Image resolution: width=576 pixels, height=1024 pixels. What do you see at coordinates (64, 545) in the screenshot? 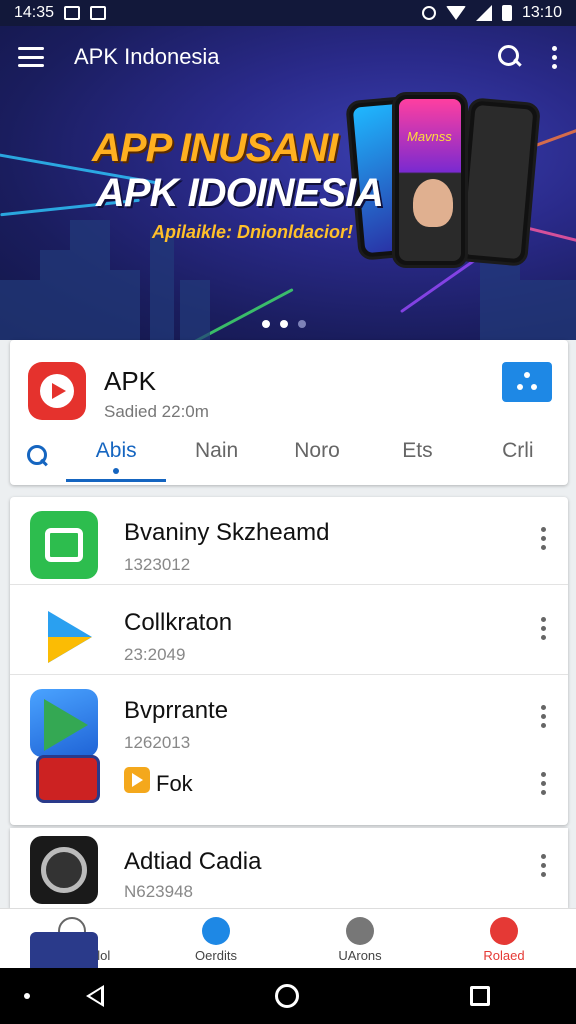
I see `green-box-icon` at bounding box center [64, 545].